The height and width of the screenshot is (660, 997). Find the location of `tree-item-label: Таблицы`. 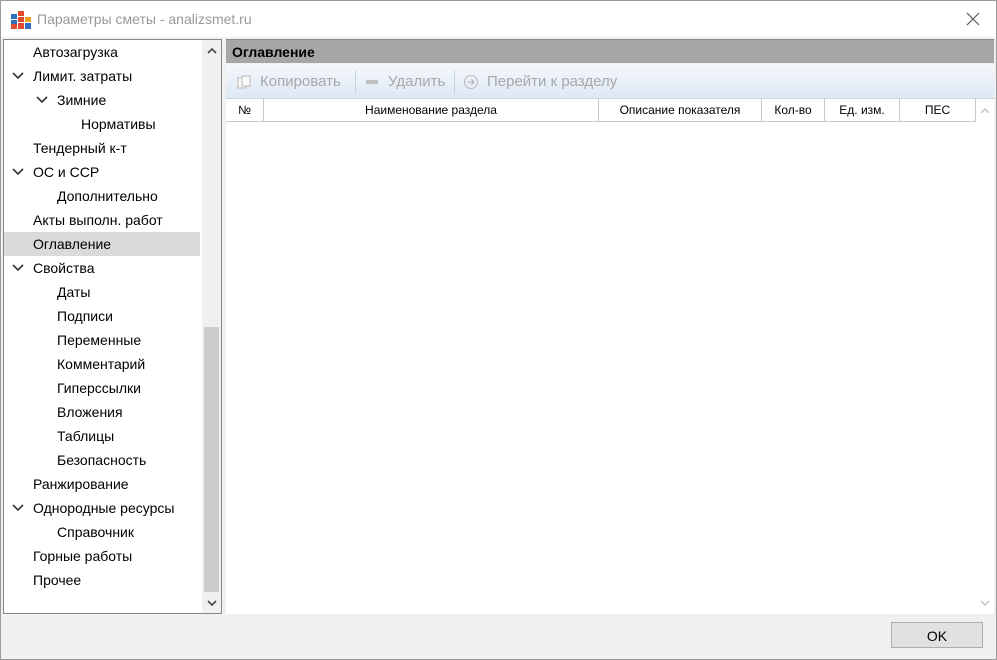

tree-item-label: Таблицы is located at coordinates (86, 436).